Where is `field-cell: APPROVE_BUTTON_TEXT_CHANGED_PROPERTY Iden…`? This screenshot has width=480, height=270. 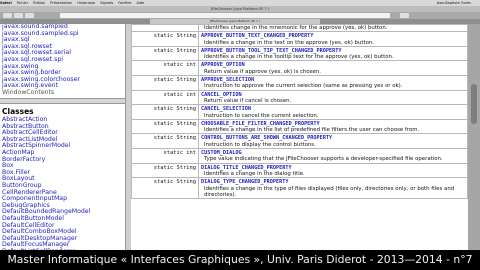 field-cell: APPROVE_BUTTON_TEXT_CHANGED_PROPERTY Iden… is located at coordinates (333, 39).